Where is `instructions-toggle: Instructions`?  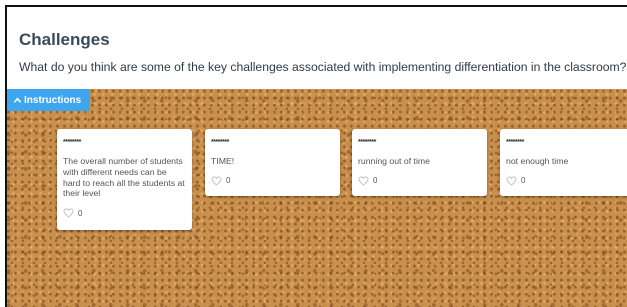
instructions-toggle: Instructions is located at coordinates (49, 100).